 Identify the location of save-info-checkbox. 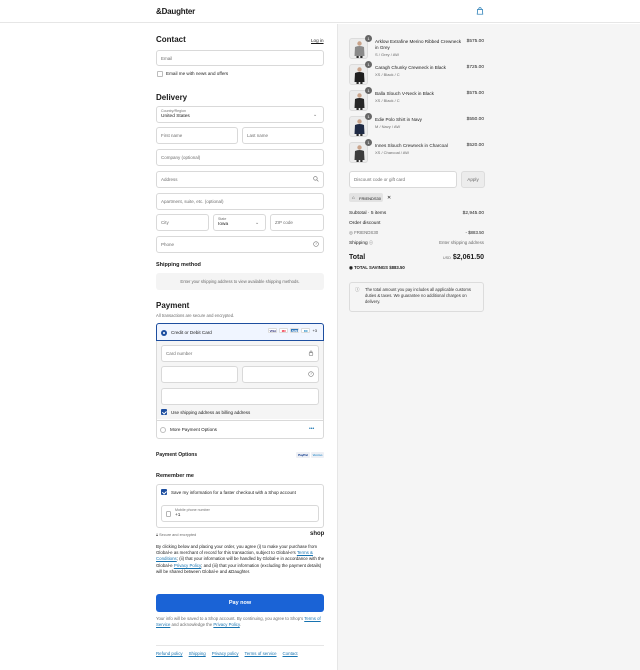
(164, 492).